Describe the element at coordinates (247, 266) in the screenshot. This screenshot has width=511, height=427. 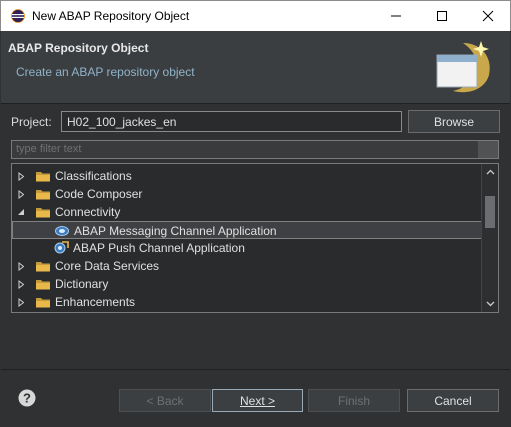
I see `tree-category: Core Data Services` at that location.